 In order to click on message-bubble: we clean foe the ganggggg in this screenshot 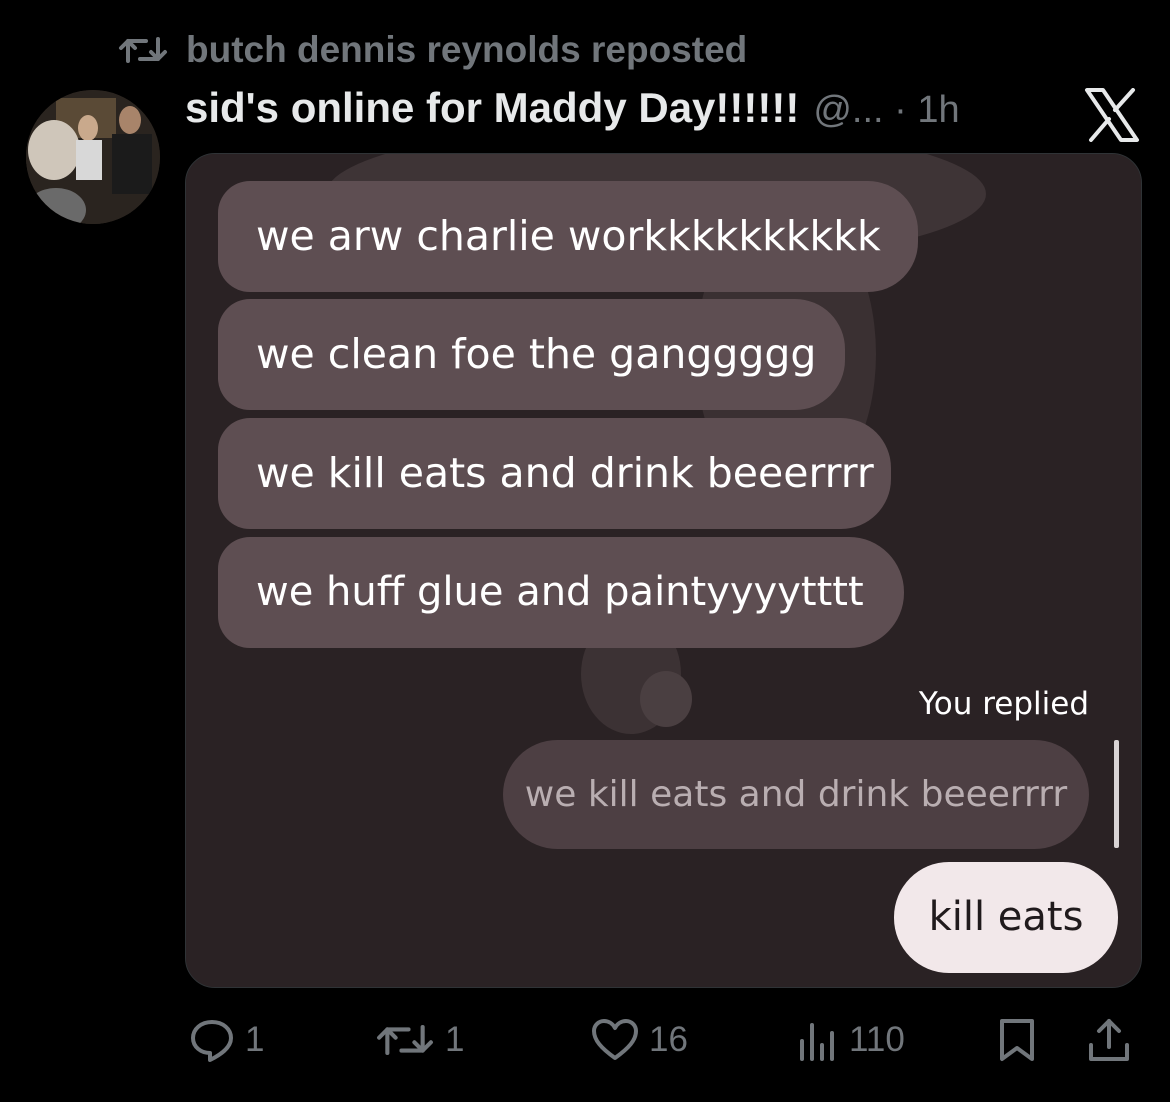, I will do `click(531, 354)`.